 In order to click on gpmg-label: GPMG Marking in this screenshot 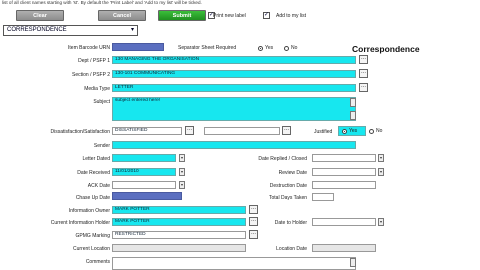, I will do `click(92, 236)`.